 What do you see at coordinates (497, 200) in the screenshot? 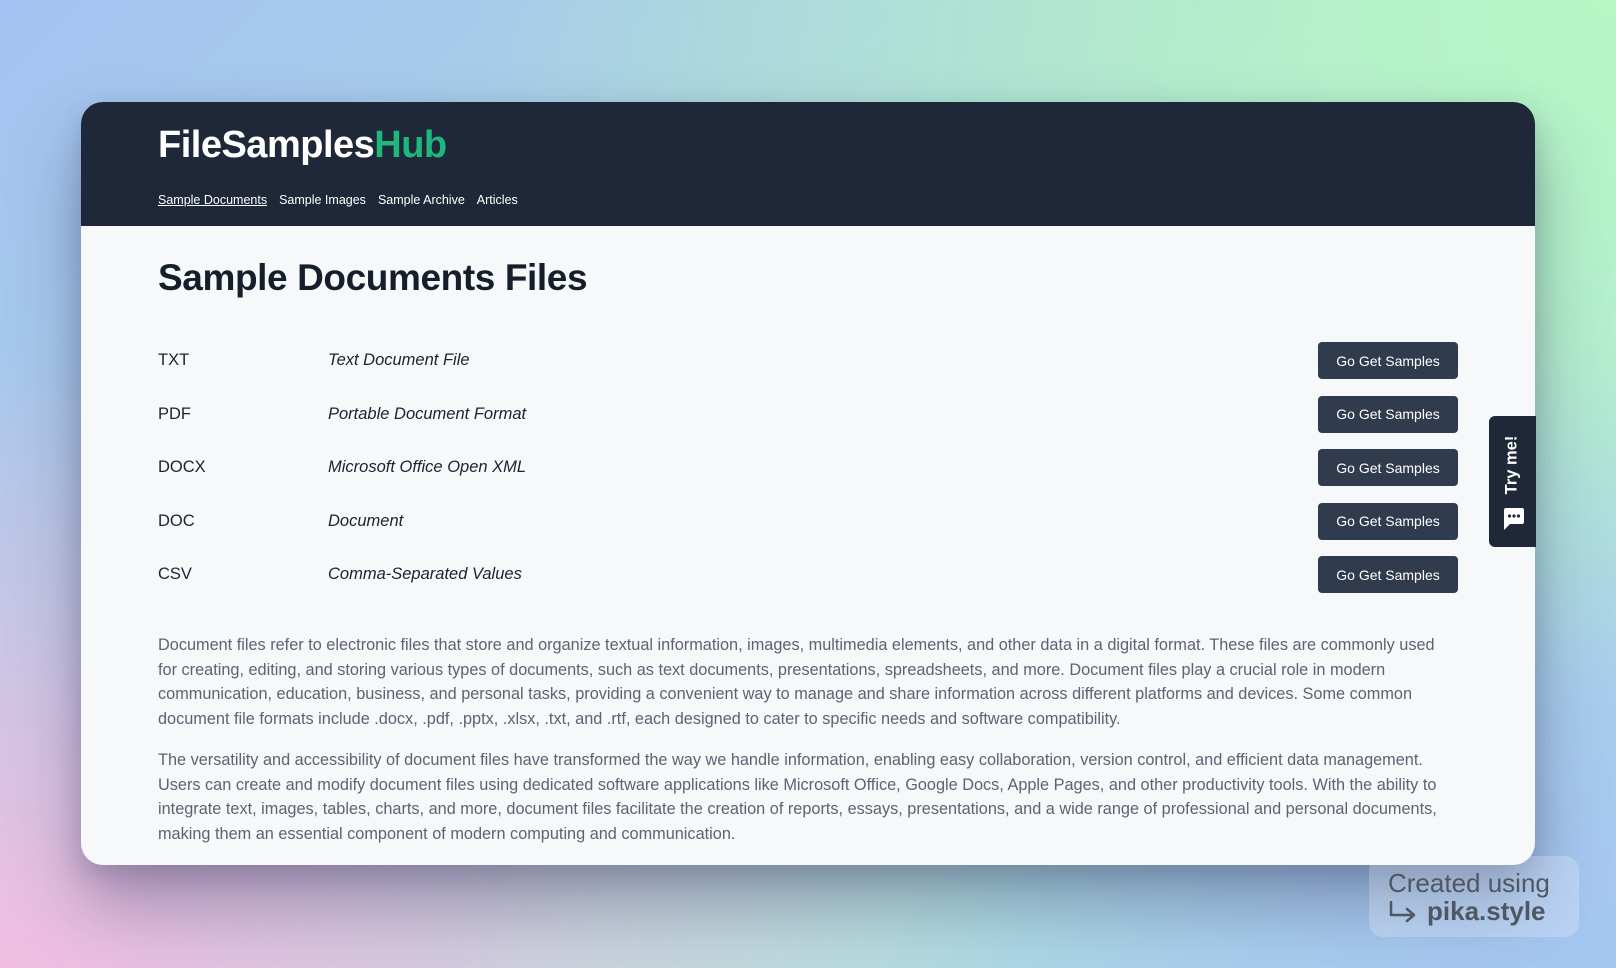
I see `nav-link-articles: Articles` at bounding box center [497, 200].